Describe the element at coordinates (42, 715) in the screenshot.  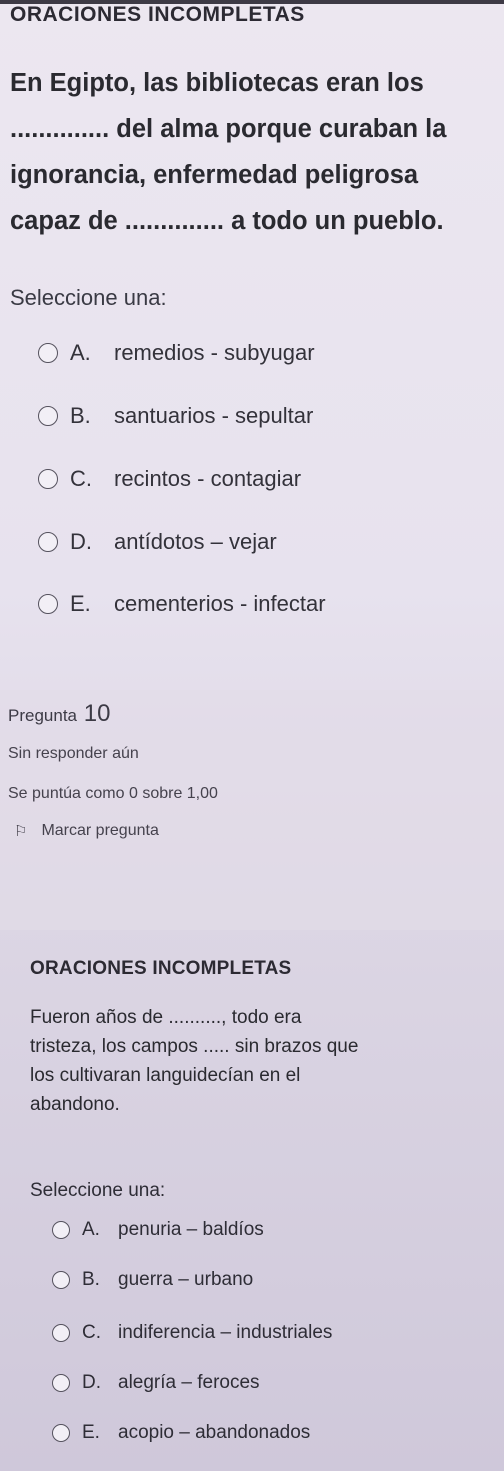
I see `question-label: Pregunta` at that location.